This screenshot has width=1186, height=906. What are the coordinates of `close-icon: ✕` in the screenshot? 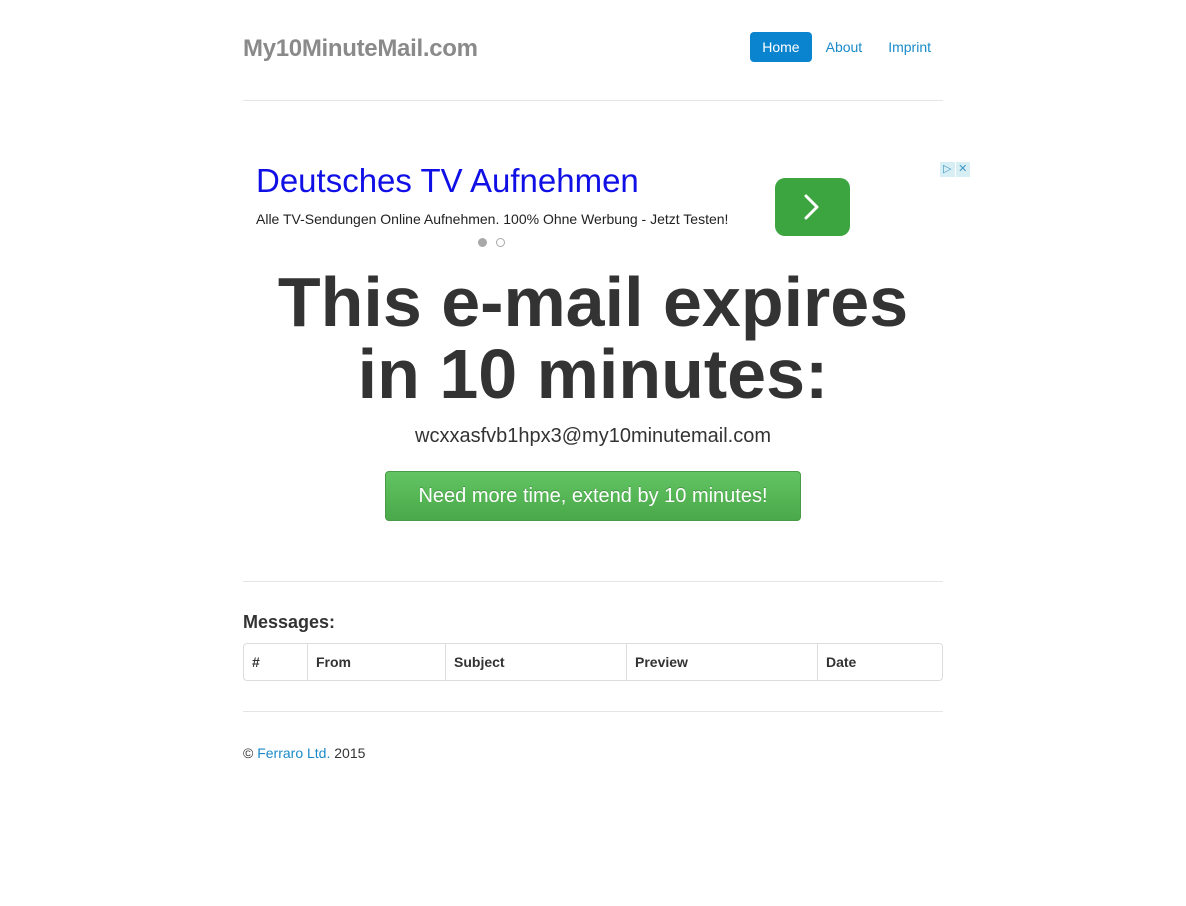 It's located at (962, 169).